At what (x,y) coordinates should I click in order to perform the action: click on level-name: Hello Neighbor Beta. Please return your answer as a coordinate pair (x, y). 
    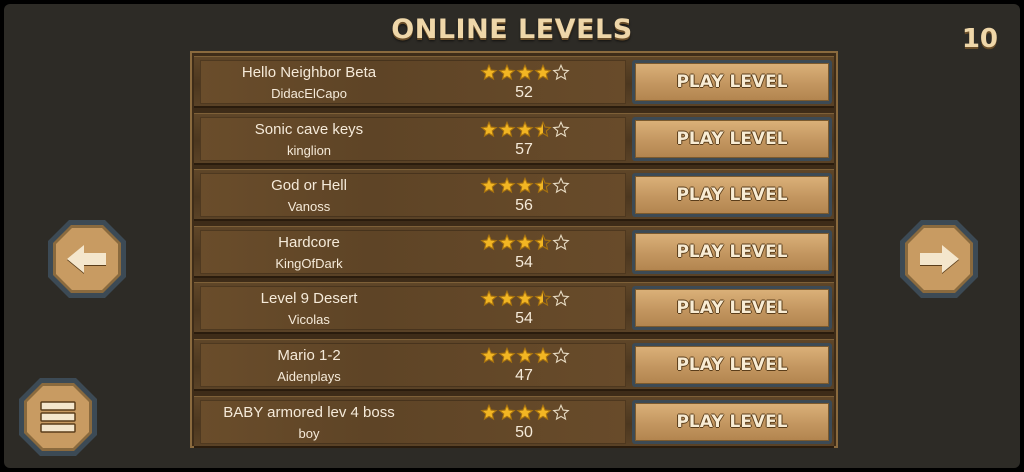
    Looking at the image, I should click on (309, 72).